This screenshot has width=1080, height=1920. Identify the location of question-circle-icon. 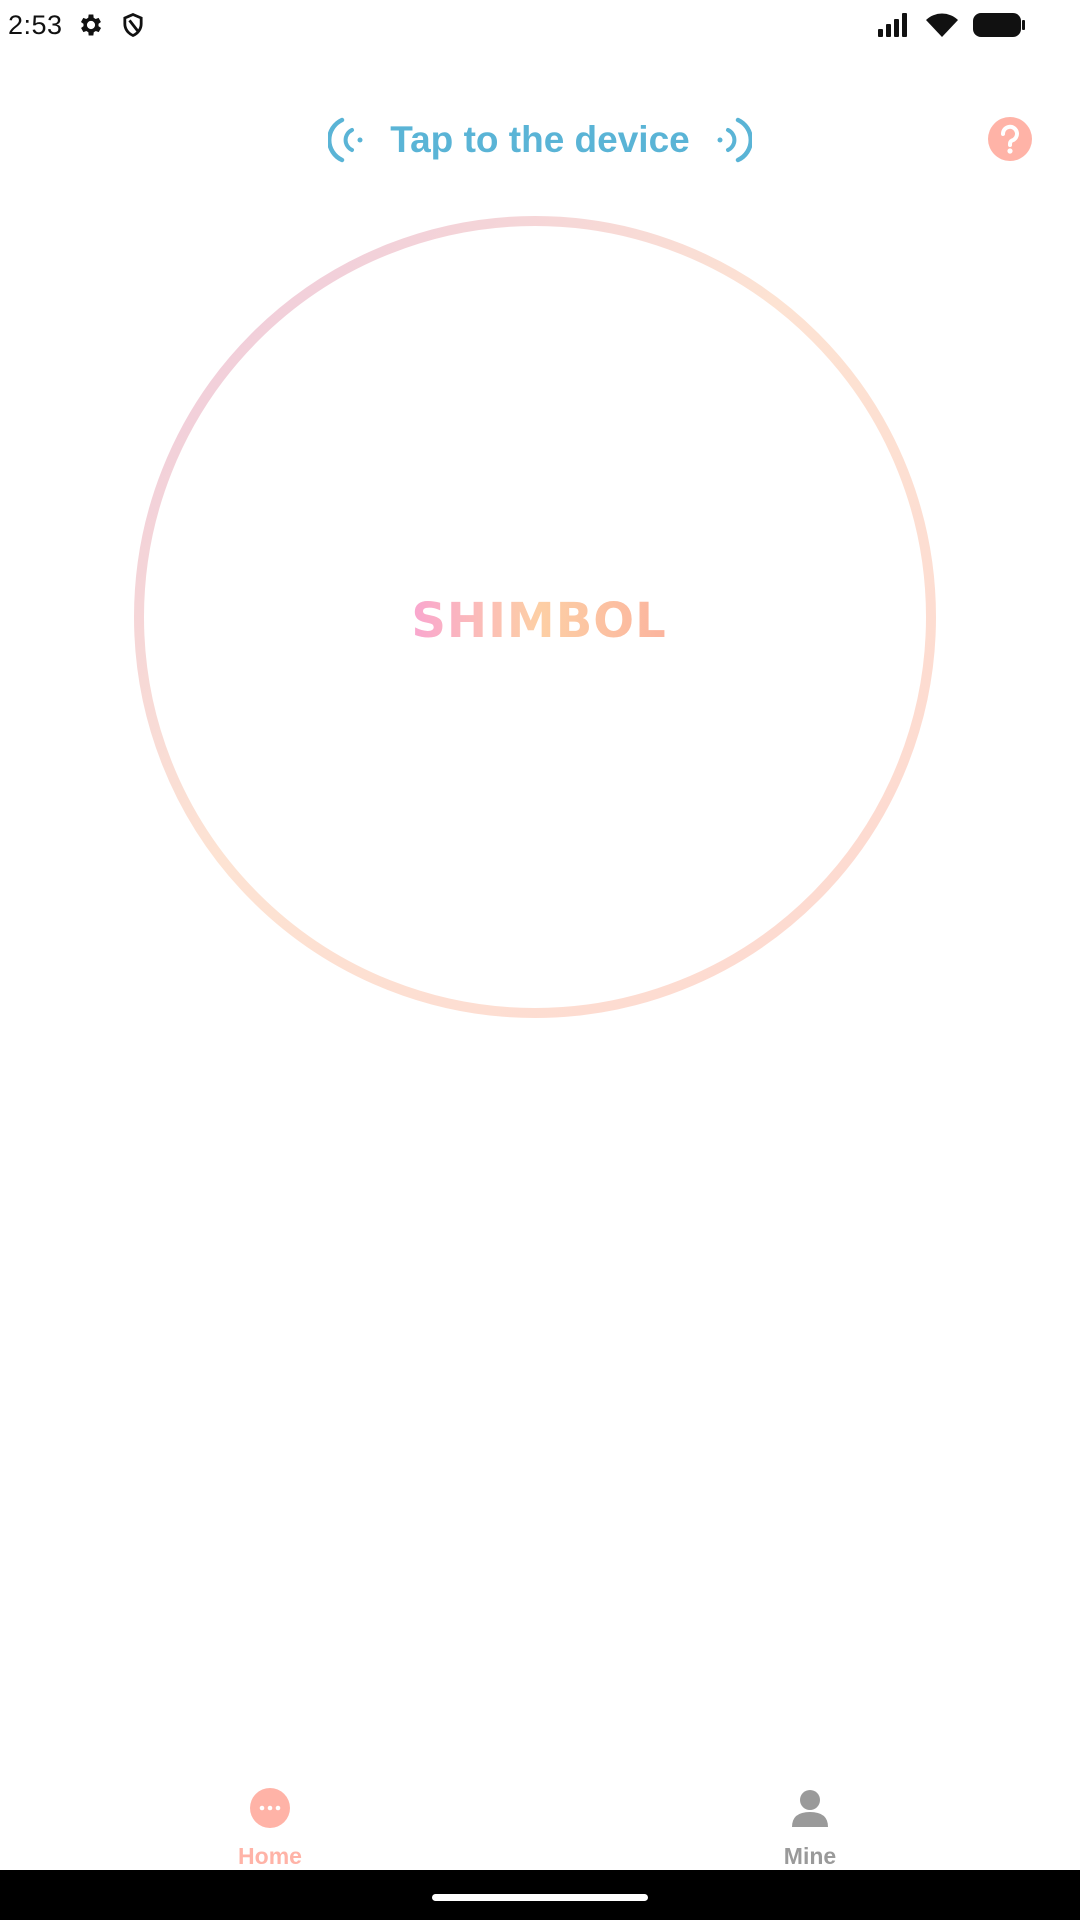
(1010, 139).